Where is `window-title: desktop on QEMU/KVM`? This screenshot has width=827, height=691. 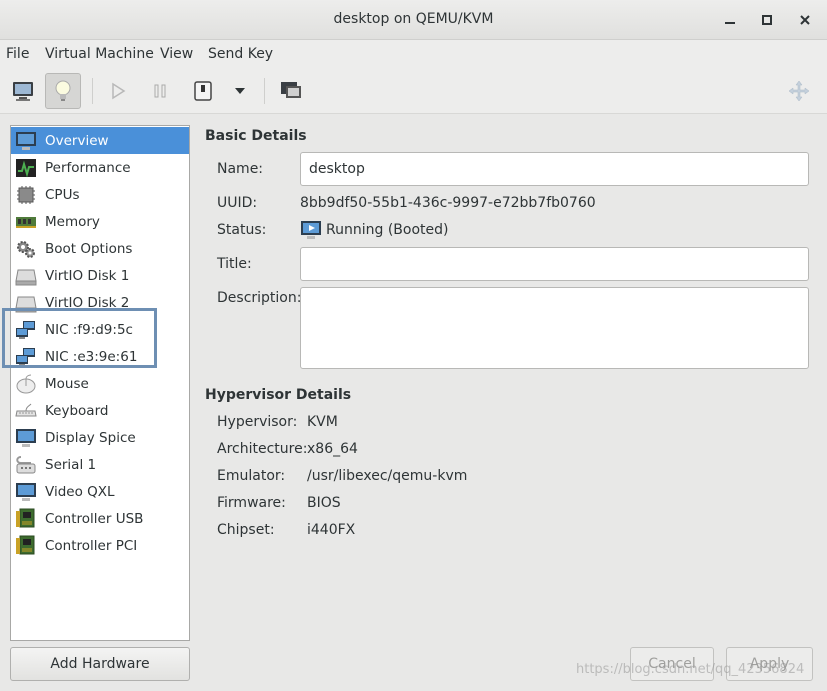 window-title: desktop on QEMU/KVM is located at coordinates (413, 19).